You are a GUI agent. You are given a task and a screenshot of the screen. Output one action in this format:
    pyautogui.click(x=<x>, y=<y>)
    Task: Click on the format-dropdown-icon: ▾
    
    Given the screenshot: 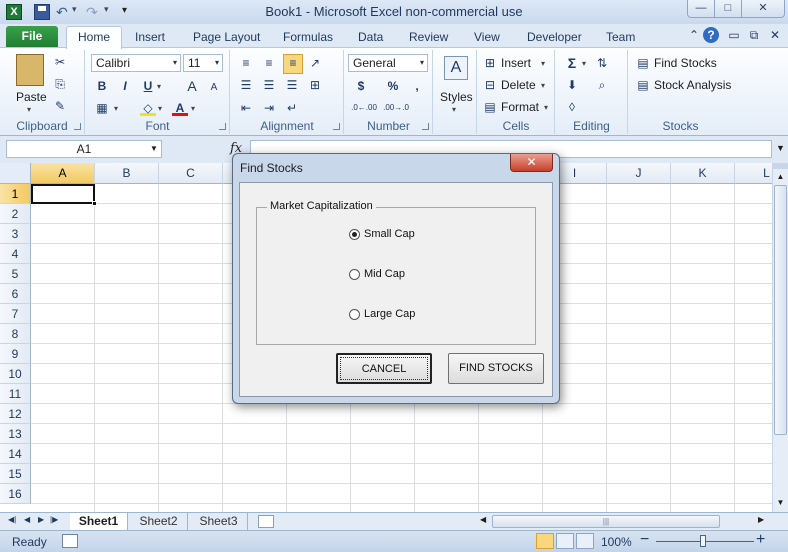 What is the action you would take?
    pyautogui.click(x=546, y=107)
    